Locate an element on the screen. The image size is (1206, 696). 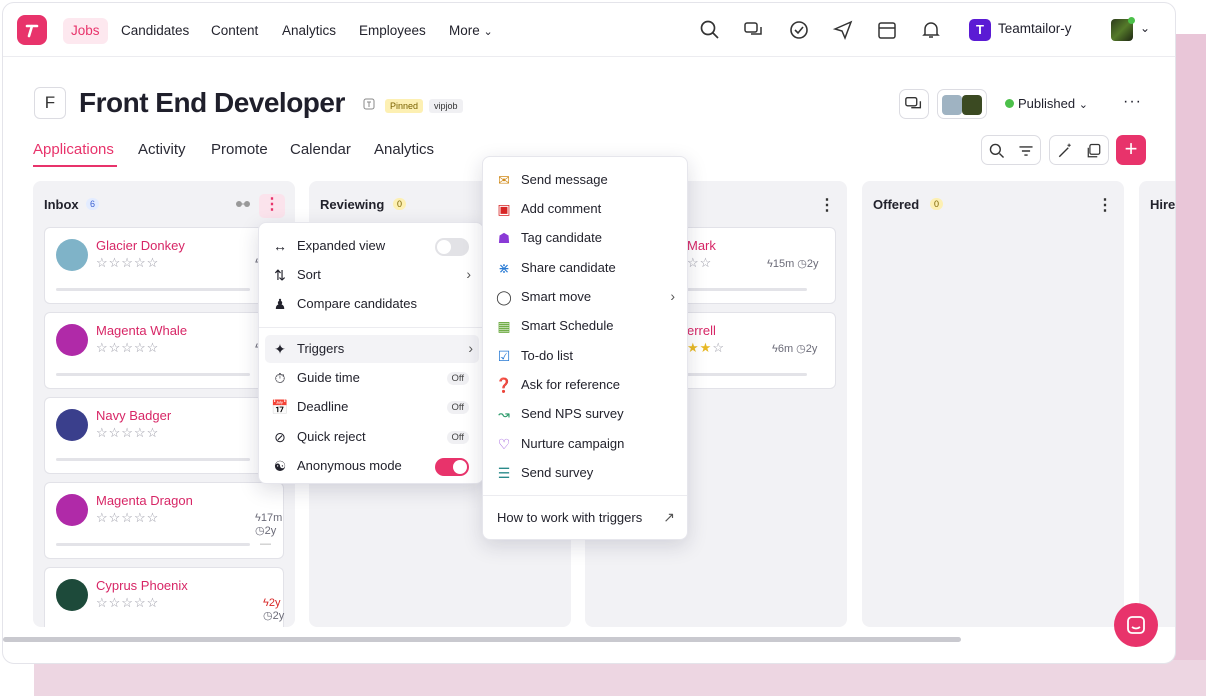
bulk-select-icon is located at coordinates (1094, 151).